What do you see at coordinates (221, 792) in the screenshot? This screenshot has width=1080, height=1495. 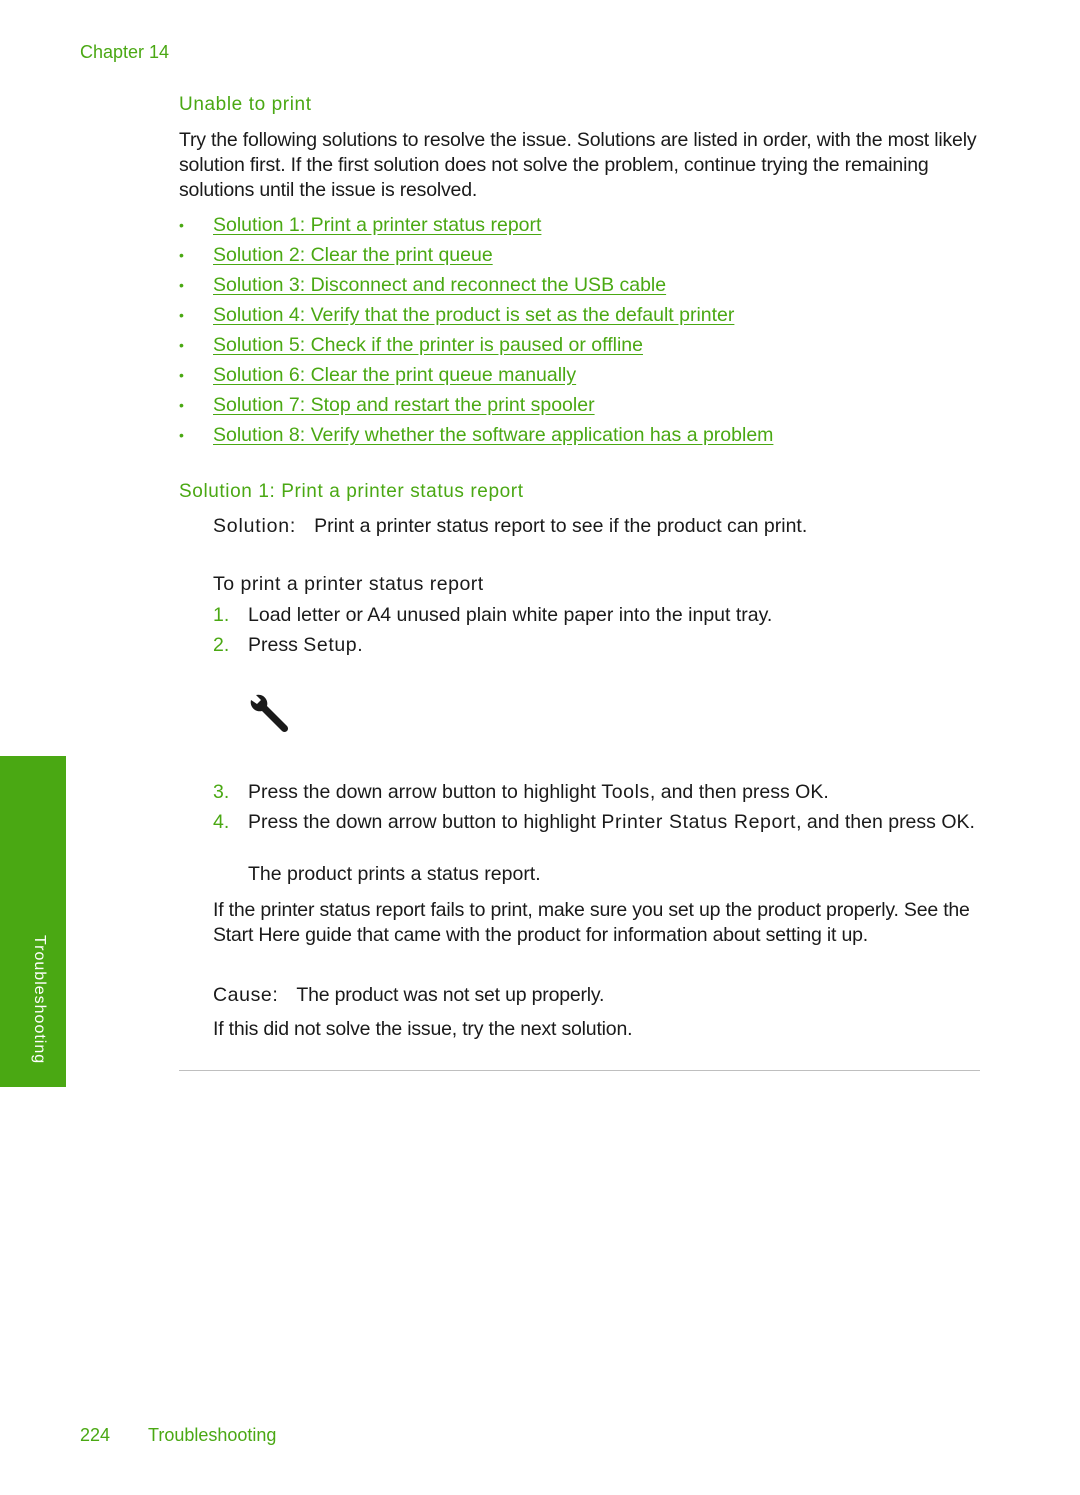 I see `step-number: 3.` at bounding box center [221, 792].